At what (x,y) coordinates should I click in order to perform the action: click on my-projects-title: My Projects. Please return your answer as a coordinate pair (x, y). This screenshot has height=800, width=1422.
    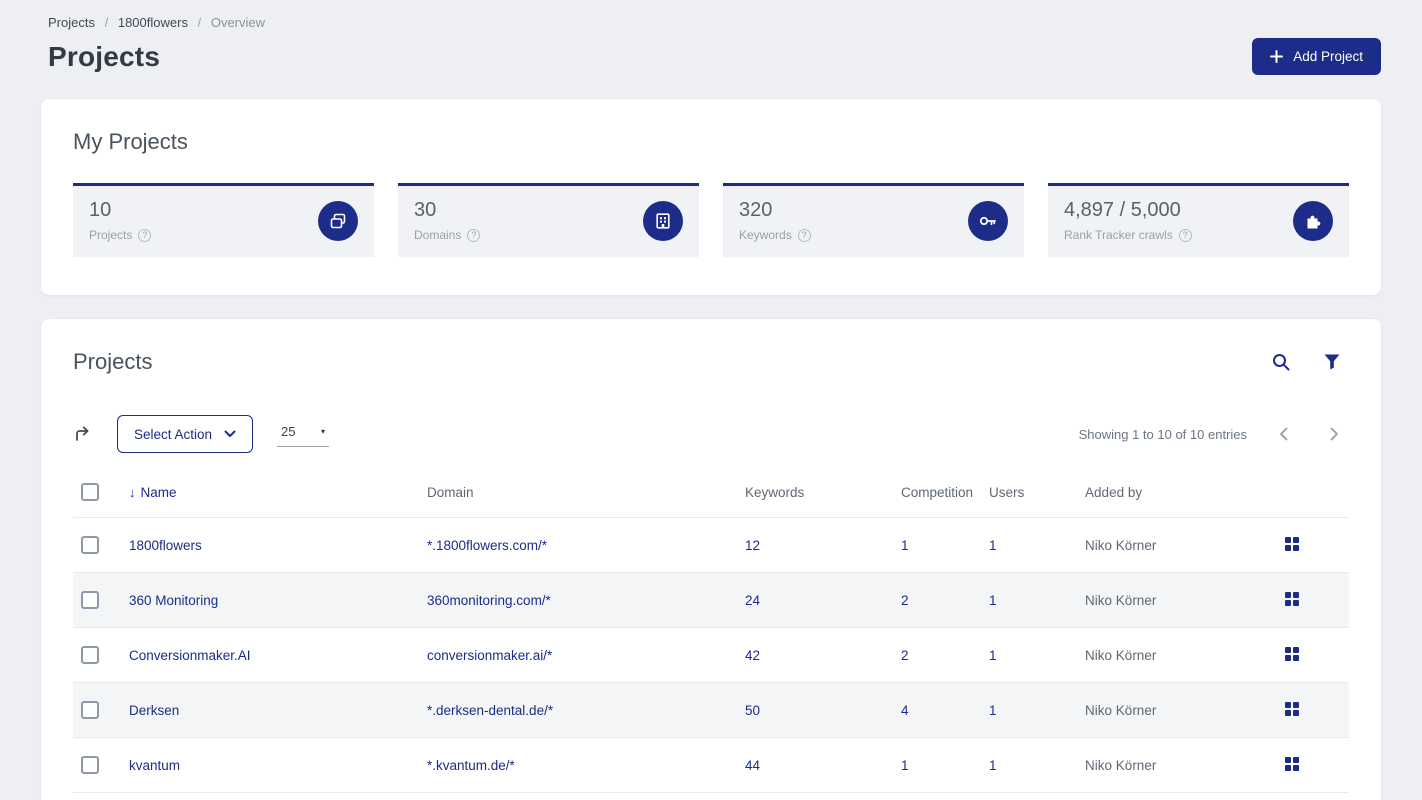
    Looking at the image, I should click on (130, 141).